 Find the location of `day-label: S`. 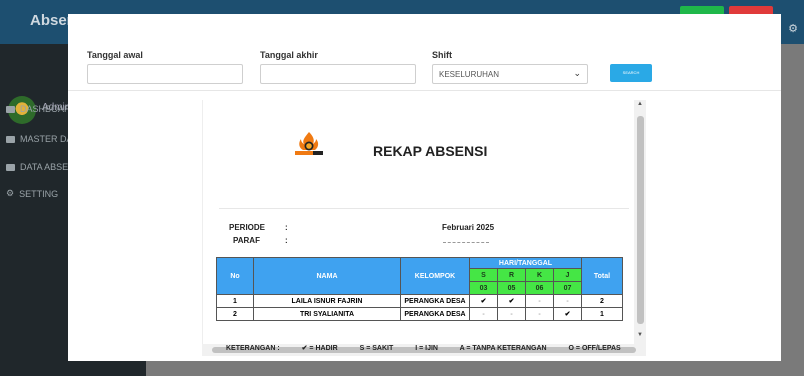

day-label: S is located at coordinates (483, 275).